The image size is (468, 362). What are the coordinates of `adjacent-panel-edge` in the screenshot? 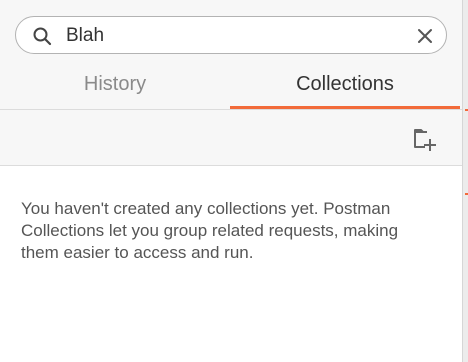 It's located at (465, 181).